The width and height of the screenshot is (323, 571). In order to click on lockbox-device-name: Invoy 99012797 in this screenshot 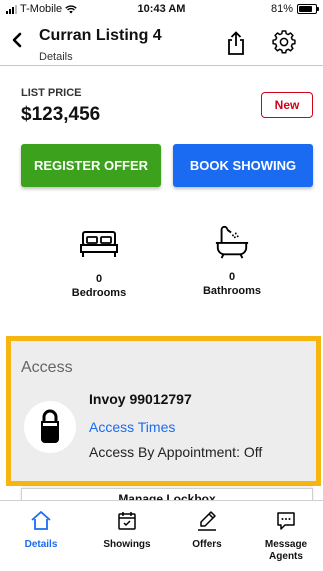, I will do `click(140, 399)`.